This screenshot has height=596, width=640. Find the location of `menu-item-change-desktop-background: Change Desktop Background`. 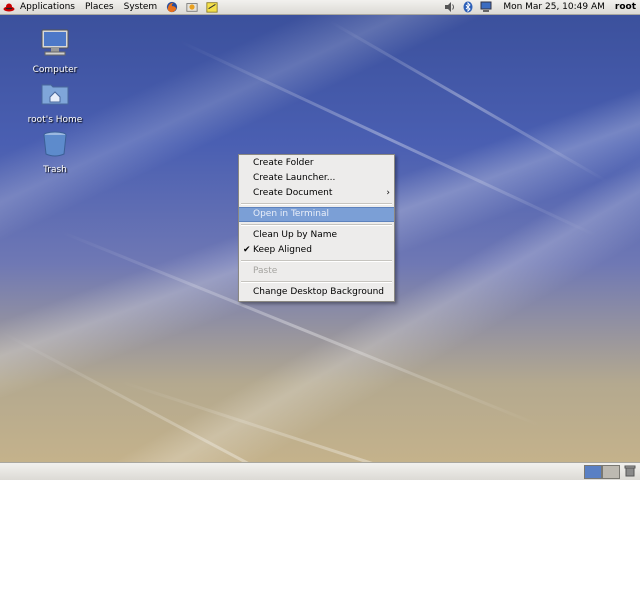

menu-item-change-desktop-background: Change Desktop Background is located at coordinates (316, 292).